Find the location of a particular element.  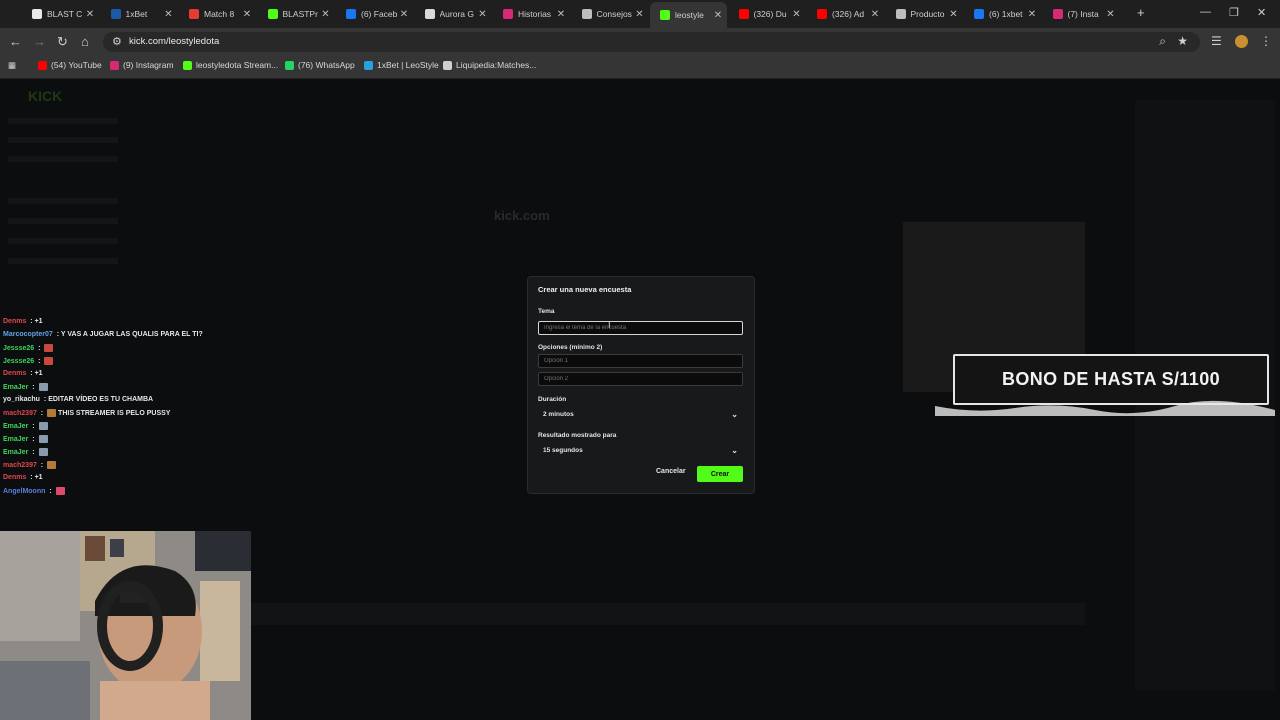

option-1-input is located at coordinates (640, 361).